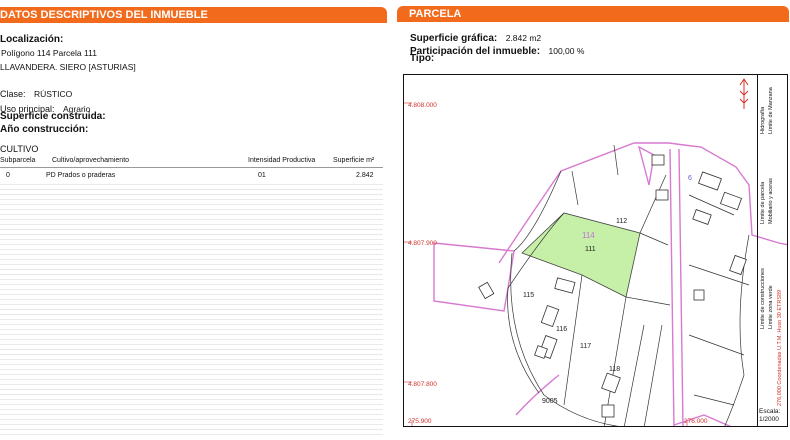 The image size is (790, 440). I want to click on cell-intensidad: 01, so click(262, 175).